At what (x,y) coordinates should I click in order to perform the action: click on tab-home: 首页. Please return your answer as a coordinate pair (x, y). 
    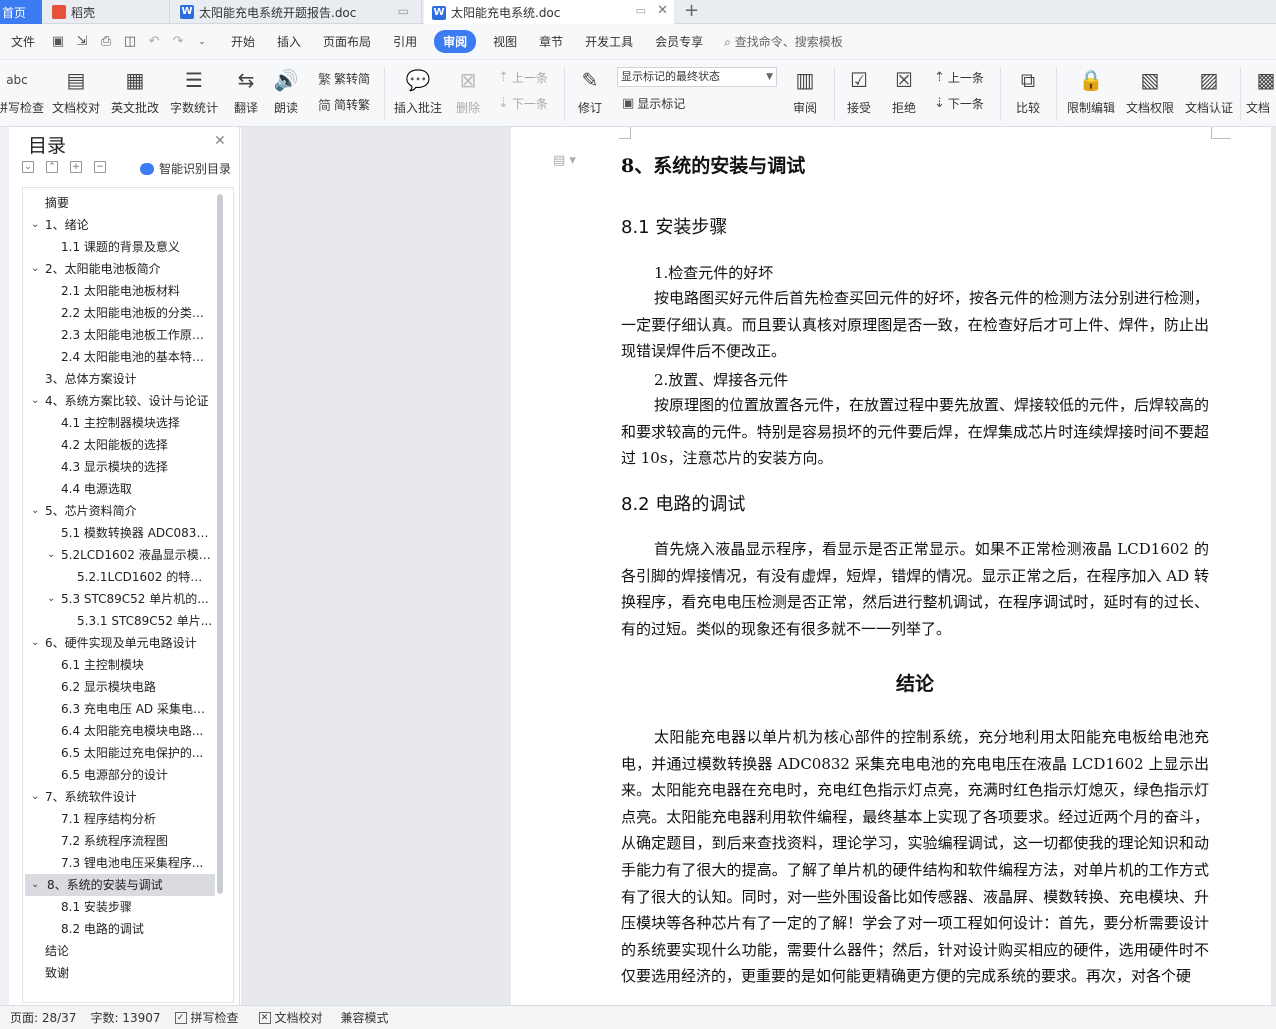
    Looking at the image, I should click on (21, 12).